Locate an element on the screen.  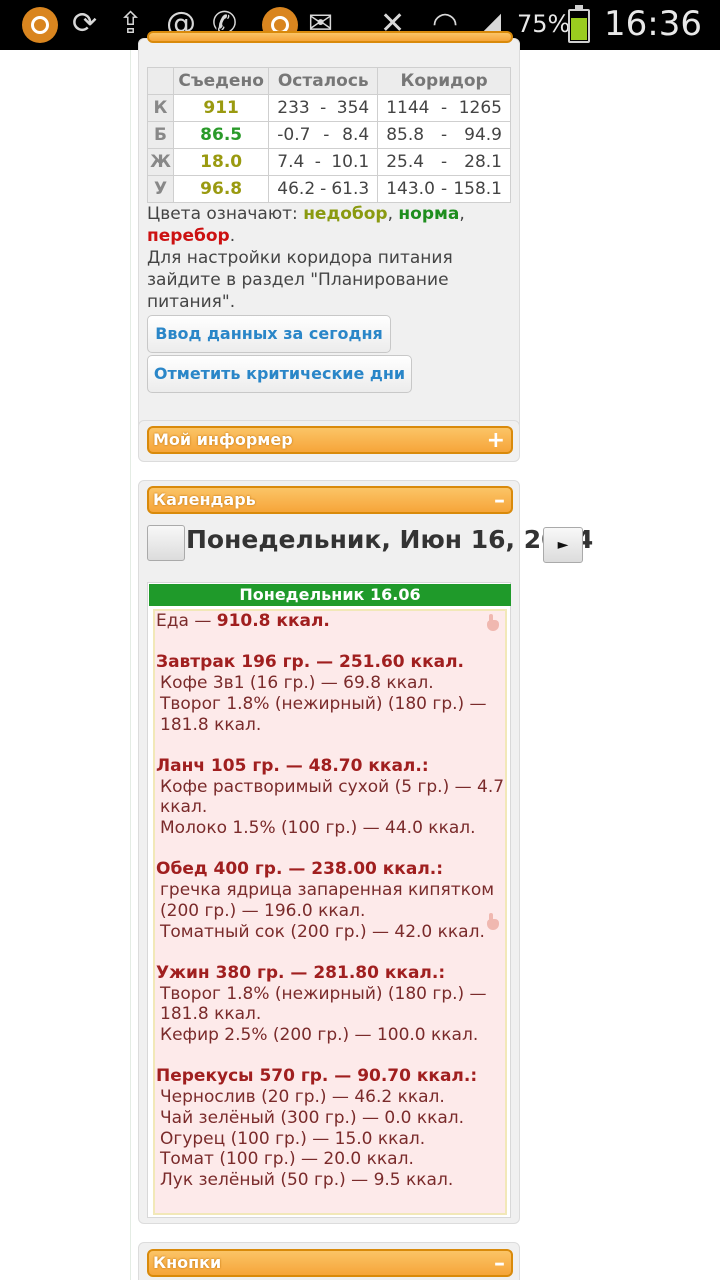
row-label: Б is located at coordinates (160, 135).